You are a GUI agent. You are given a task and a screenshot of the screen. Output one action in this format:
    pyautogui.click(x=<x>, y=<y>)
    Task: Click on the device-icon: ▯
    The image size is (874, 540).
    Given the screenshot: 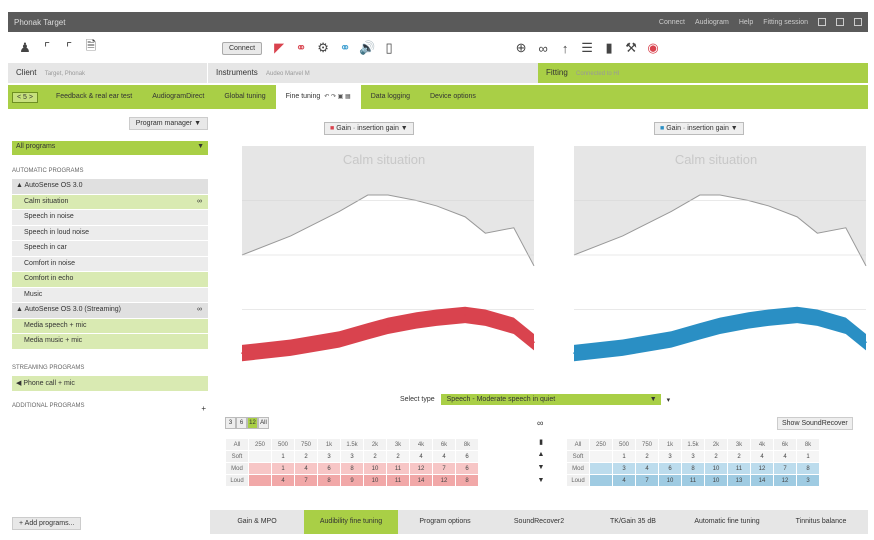 What is the action you would take?
    pyautogui.click(x=389, y=48)
    